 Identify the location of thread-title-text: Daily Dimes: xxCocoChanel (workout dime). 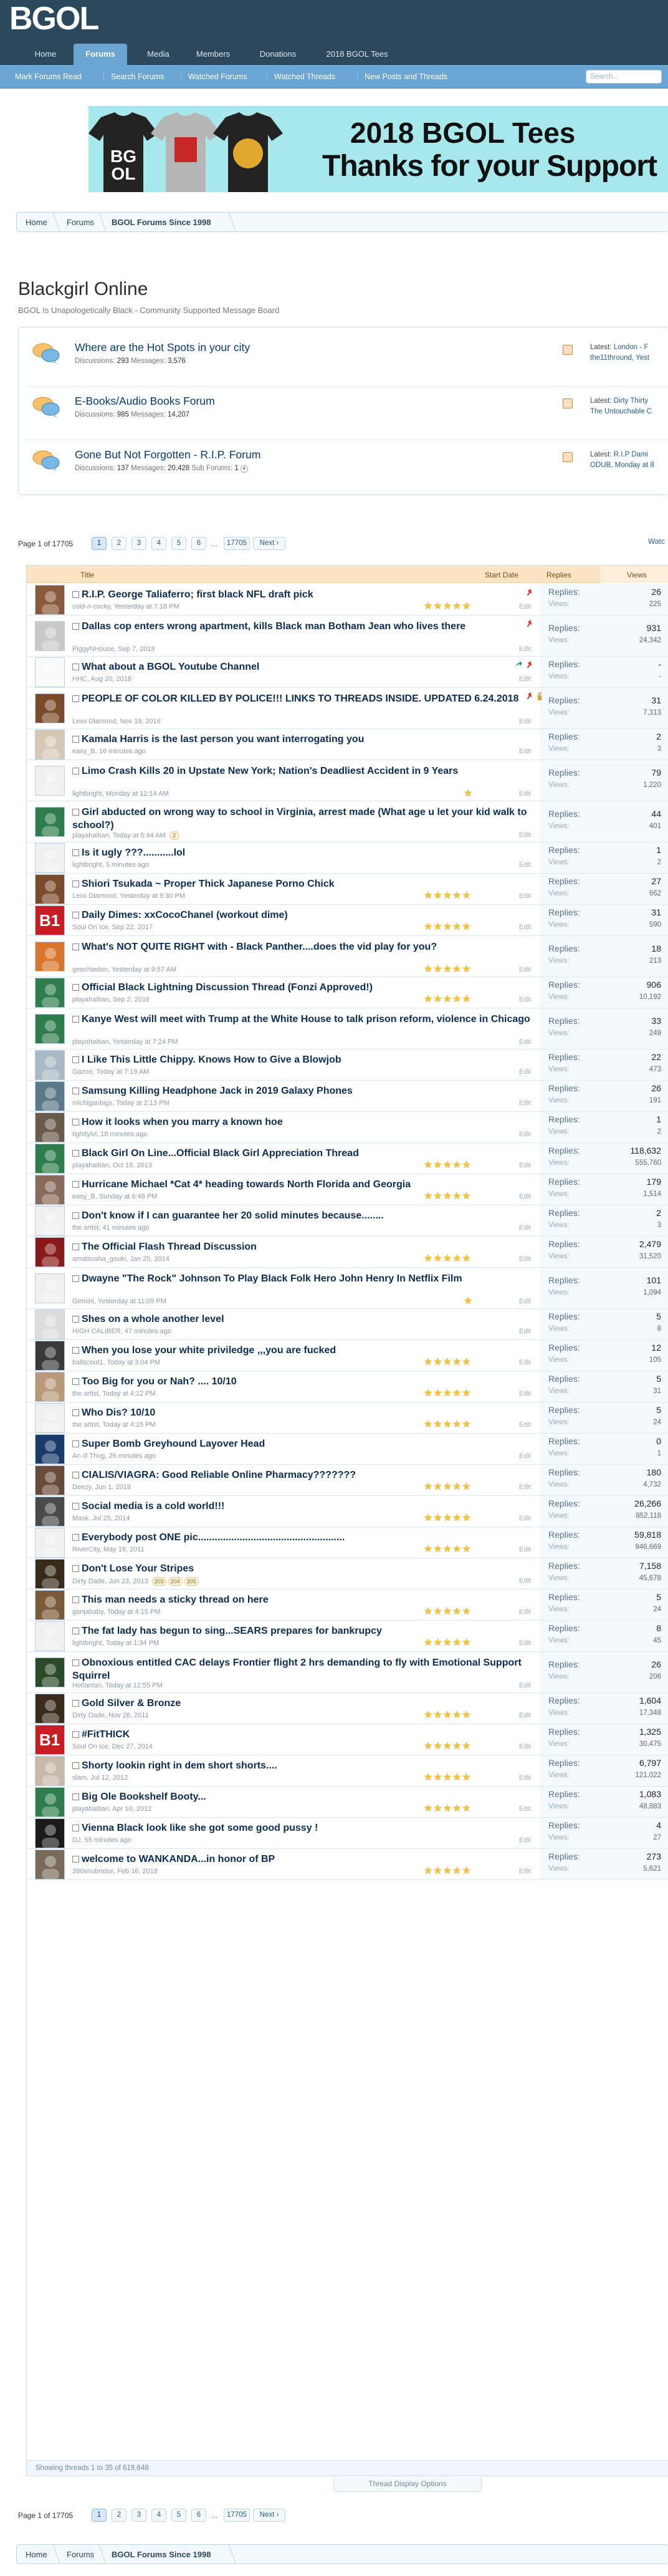
(185, 915).